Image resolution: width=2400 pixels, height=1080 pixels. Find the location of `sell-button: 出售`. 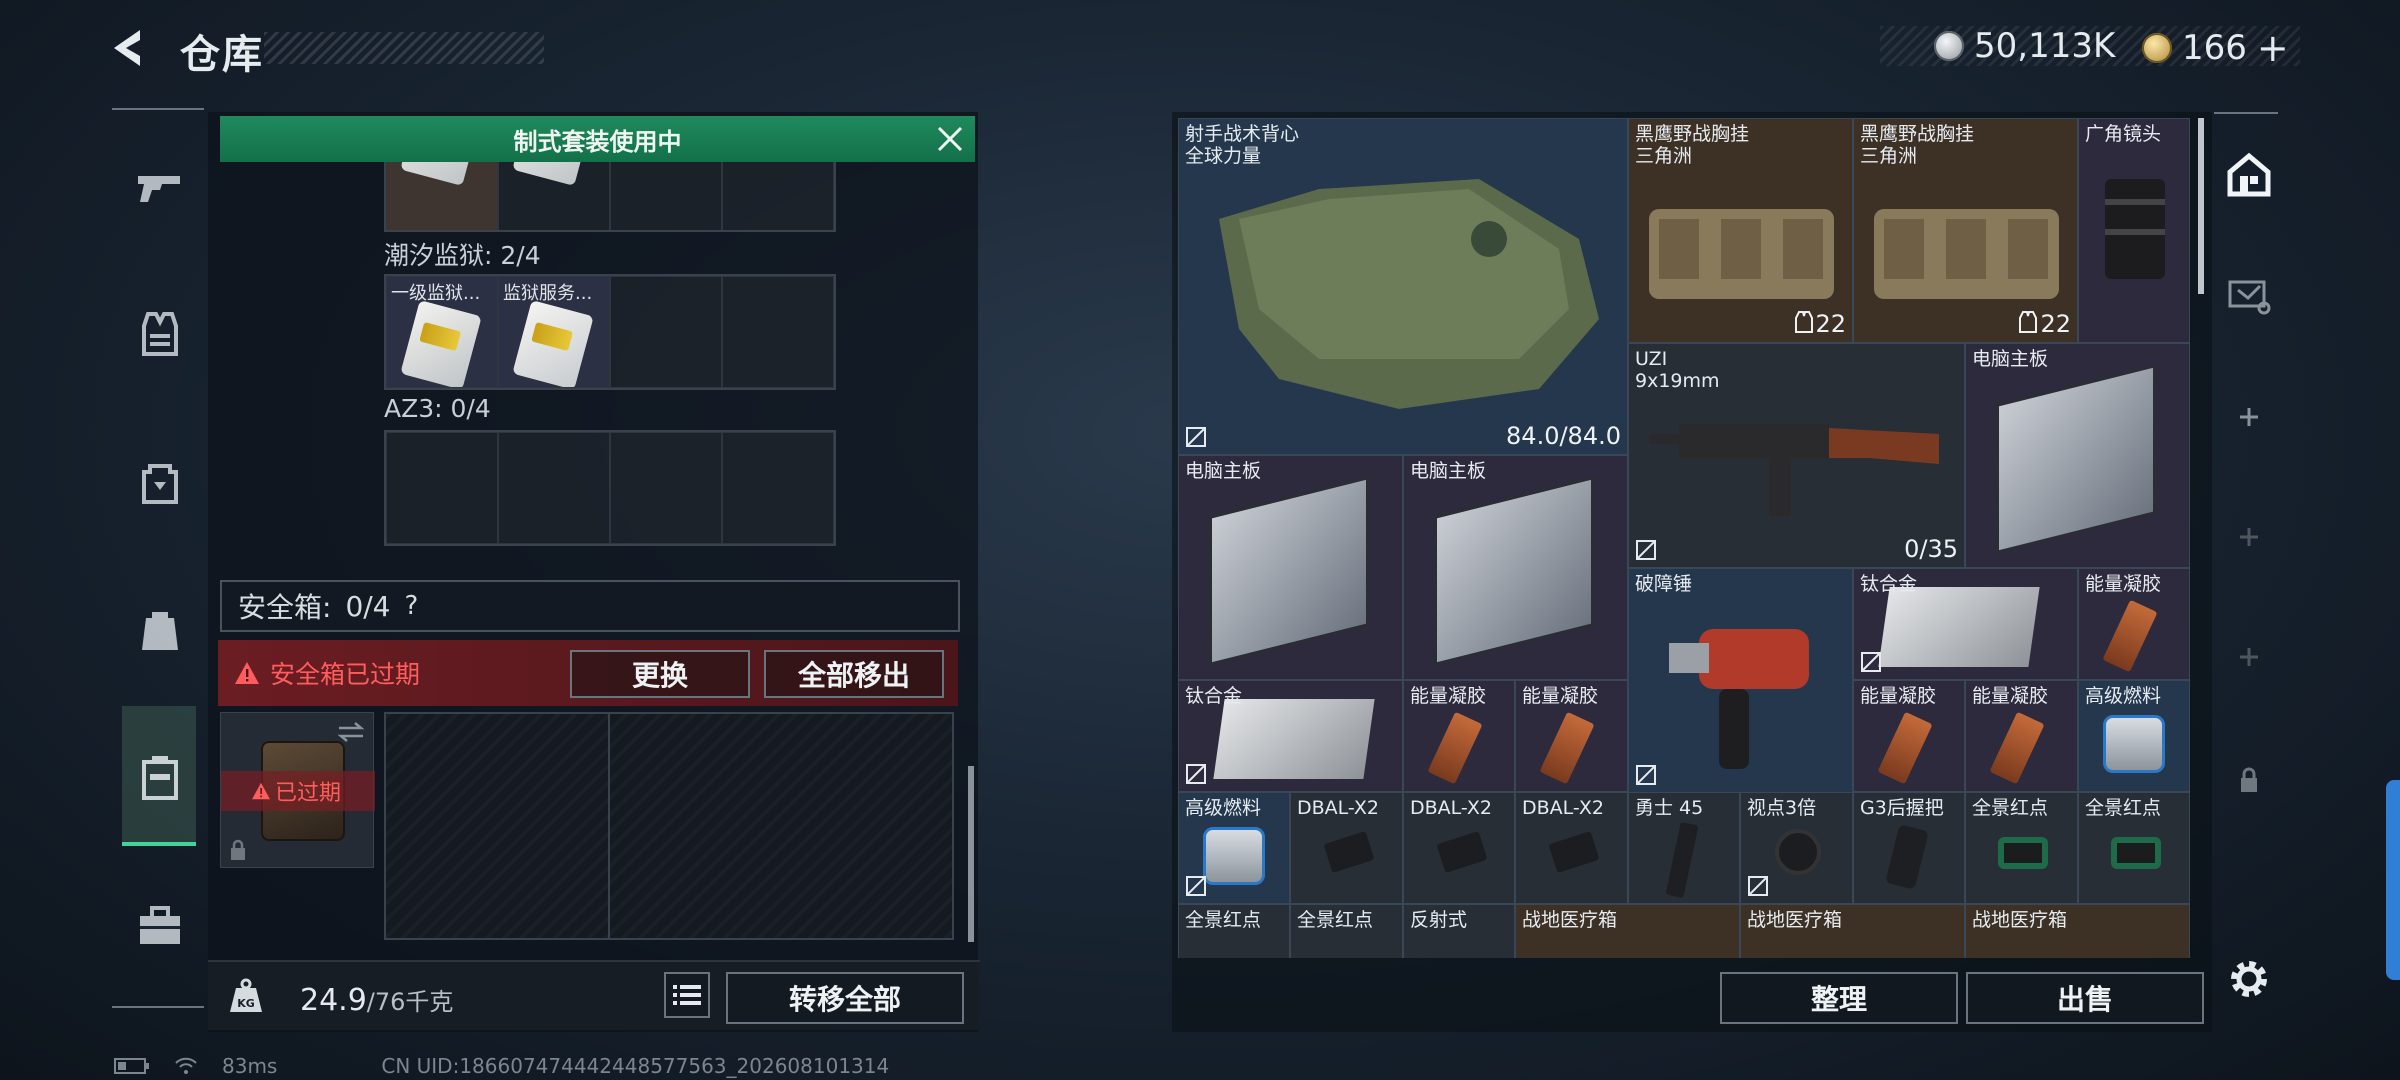

sell-button: 出售 is located at coordinates (2085, 998).